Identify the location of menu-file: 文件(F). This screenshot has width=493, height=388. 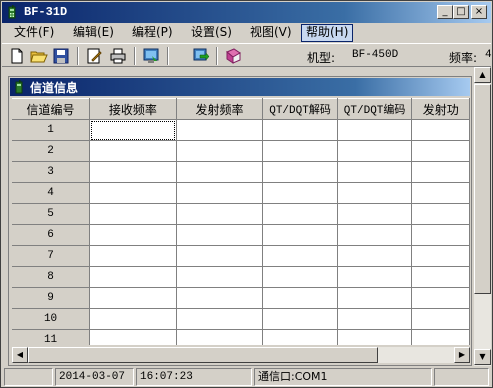
(34, 33).